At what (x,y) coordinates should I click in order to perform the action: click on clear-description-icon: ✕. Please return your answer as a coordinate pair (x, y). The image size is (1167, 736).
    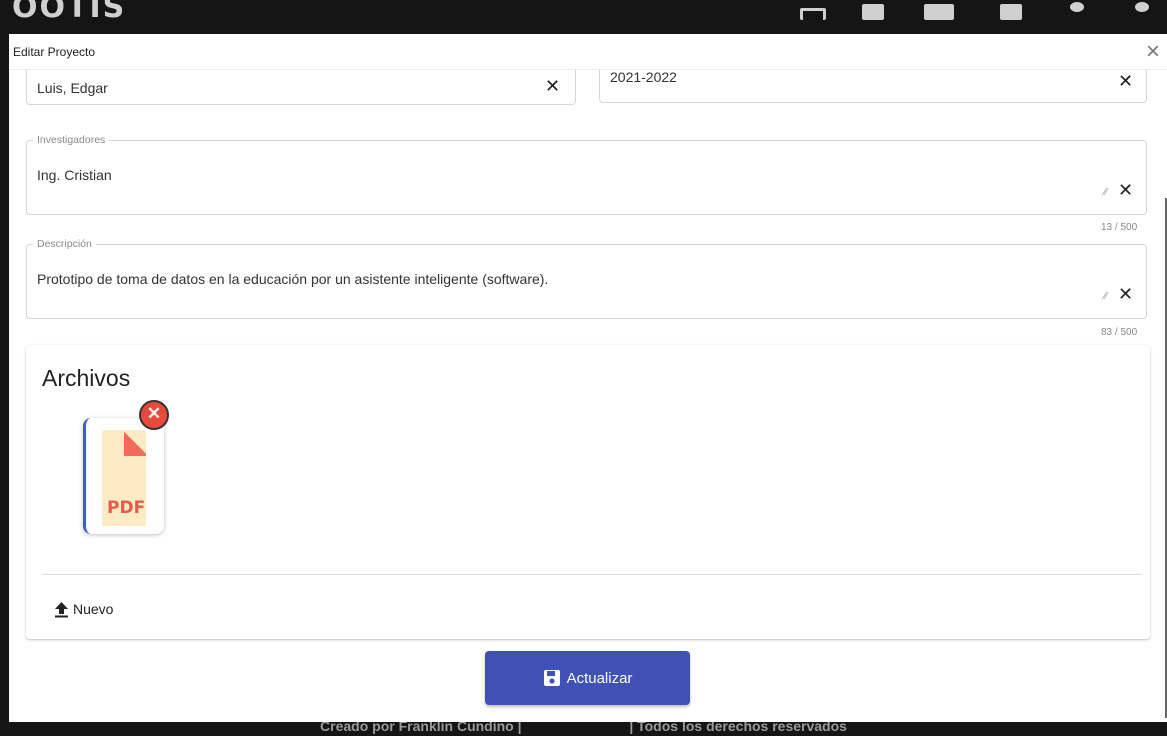
    Looking at the image, I should click on (1125, 294).